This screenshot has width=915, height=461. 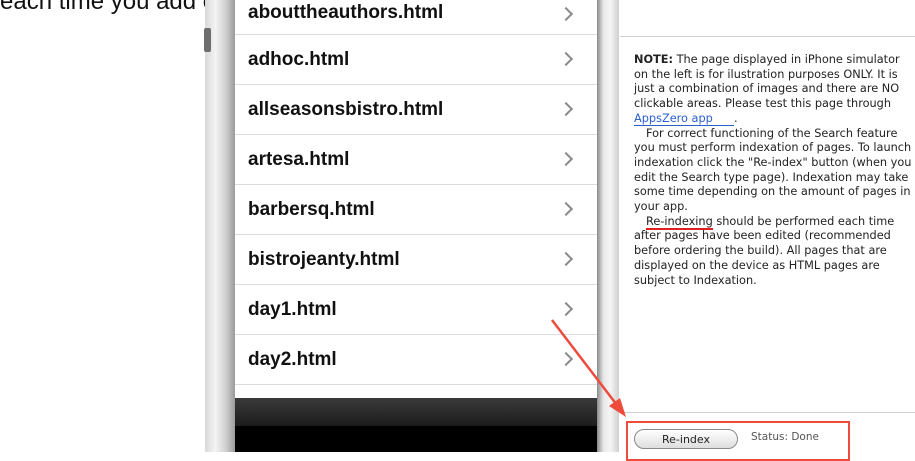 What do you see at coordinates (653, 59) in the screenshot?
I see `note-label: NOTE:` at bounding box center [653, 59].